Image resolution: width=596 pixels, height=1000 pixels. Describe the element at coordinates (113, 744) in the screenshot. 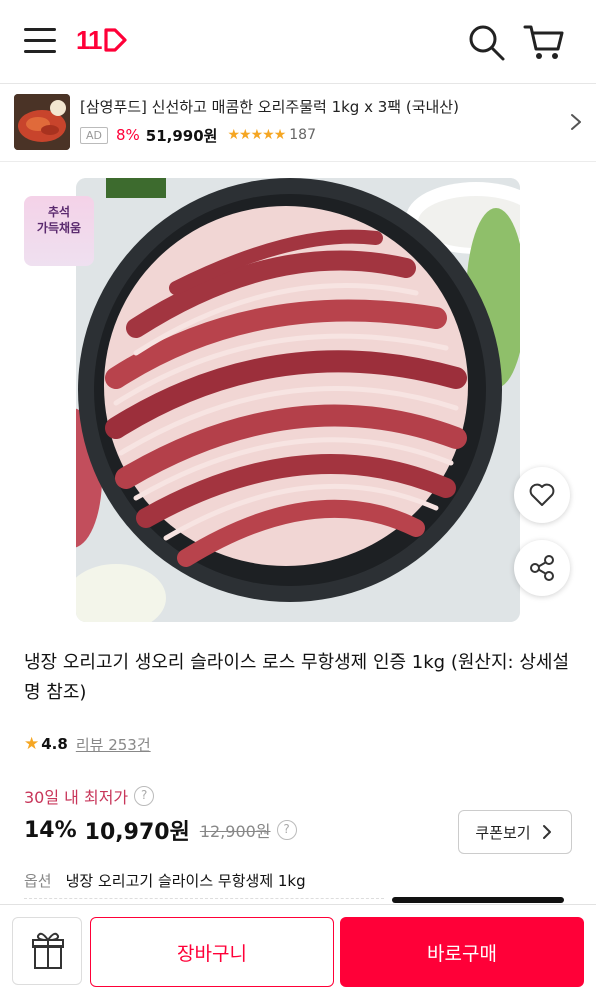

I see `review-link: 리뷰 253건` at that location.